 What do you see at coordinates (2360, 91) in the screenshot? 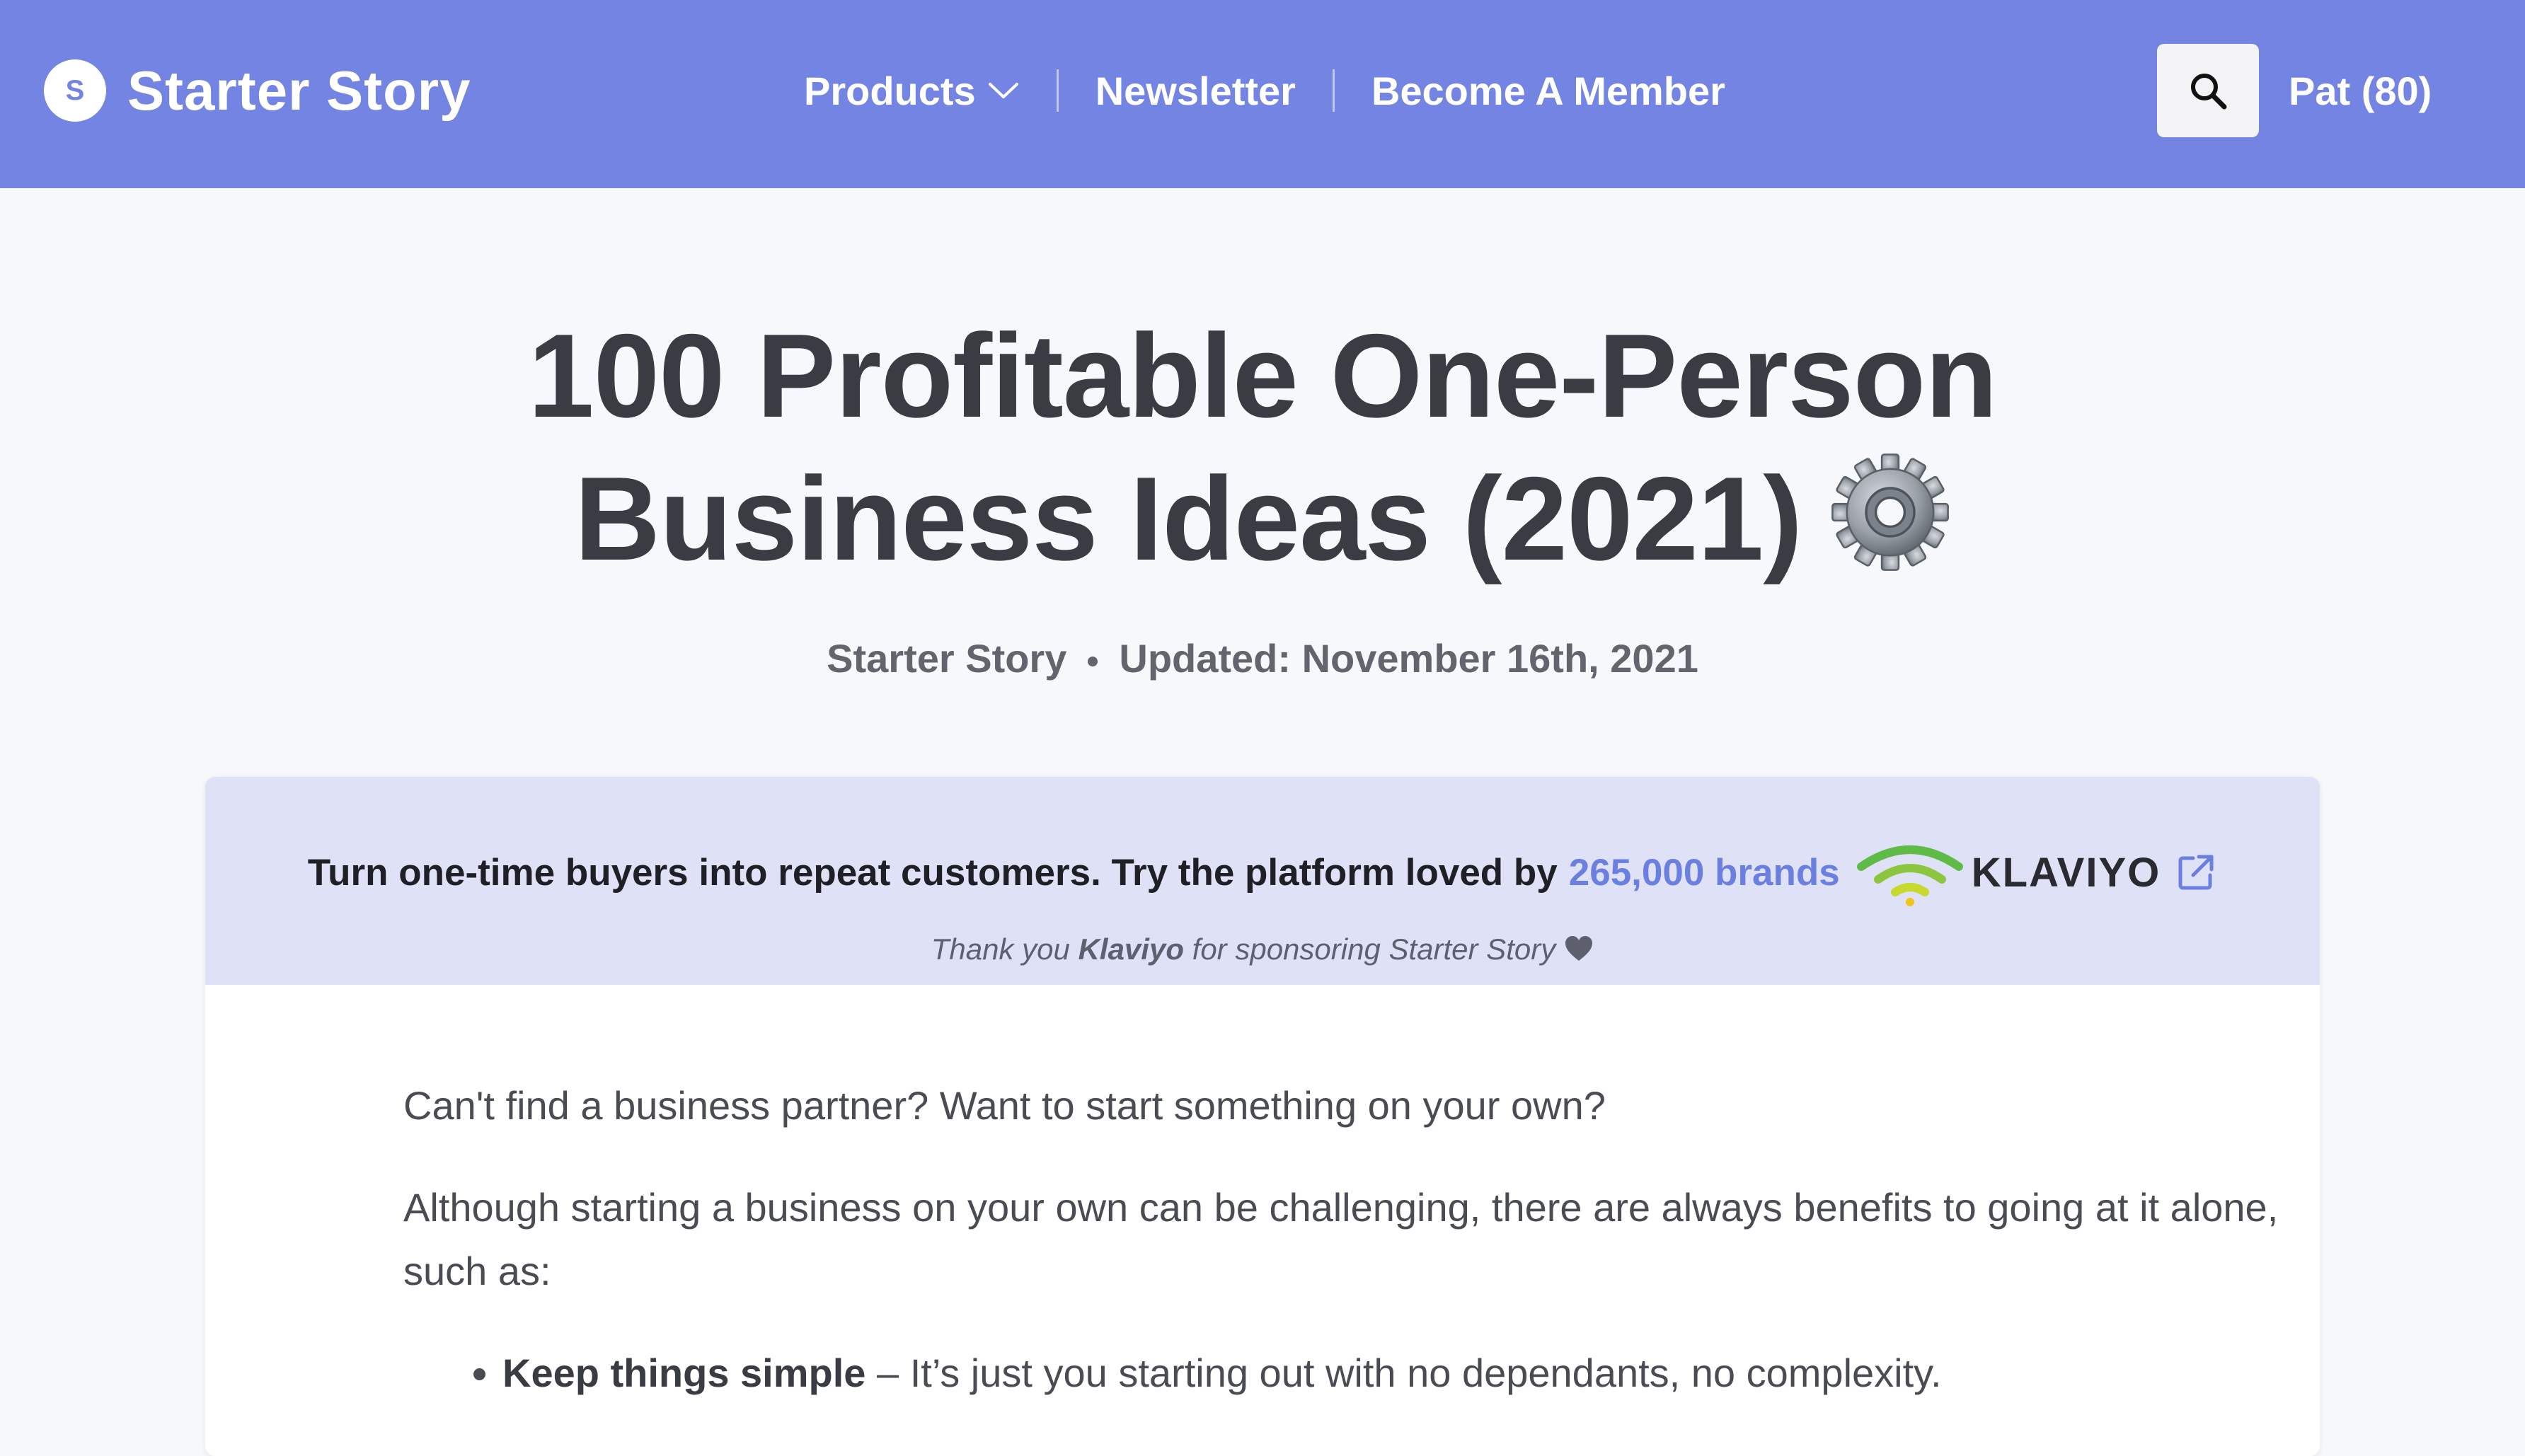
I see `user-account-link: Pat (80)` at bounding box center [2360, 91].